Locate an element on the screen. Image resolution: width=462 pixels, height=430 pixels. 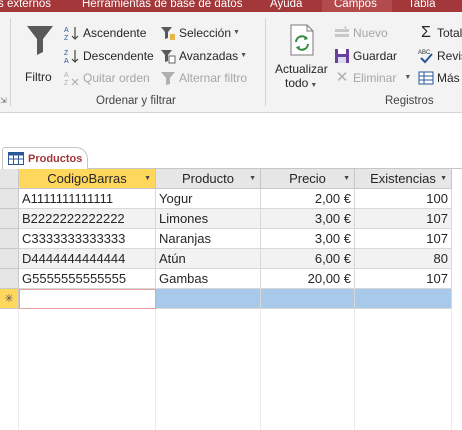
totals-label: Total is located at coordinates (449, 33).